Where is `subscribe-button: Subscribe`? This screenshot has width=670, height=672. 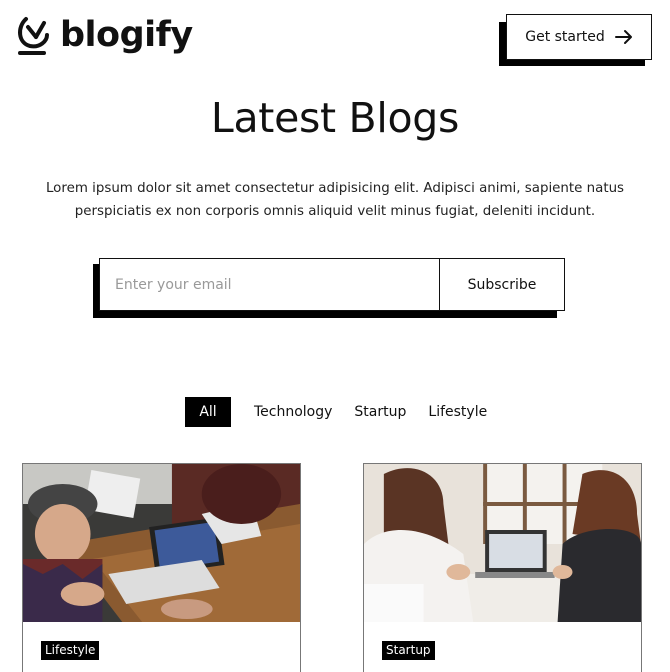
subscribe-button: Subscribe is located at coordinates (501, 284).